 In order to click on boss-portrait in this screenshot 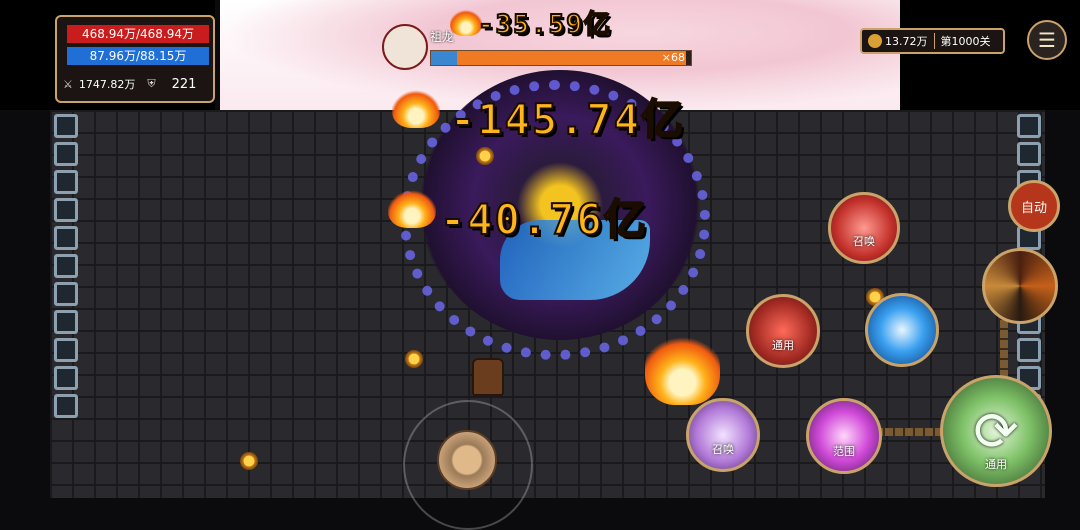, I will do `click(405, 47)`.